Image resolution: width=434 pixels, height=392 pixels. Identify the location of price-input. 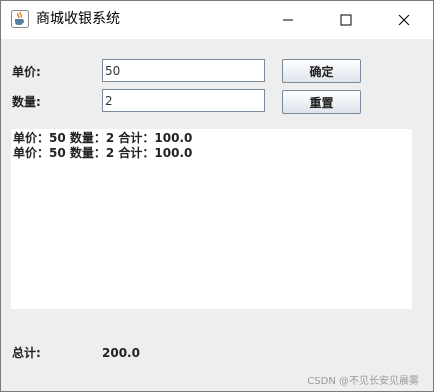
(183, 70).